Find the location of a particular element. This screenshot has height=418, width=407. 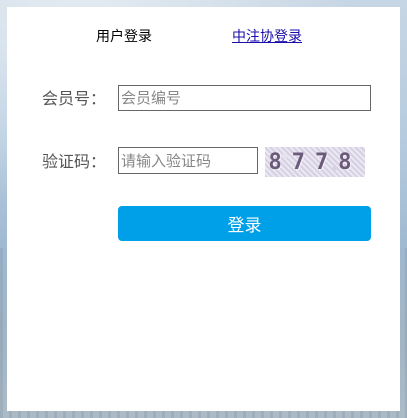

tab-cicpa-login-link: 中注协登录 is located at coordinates (267, 37).